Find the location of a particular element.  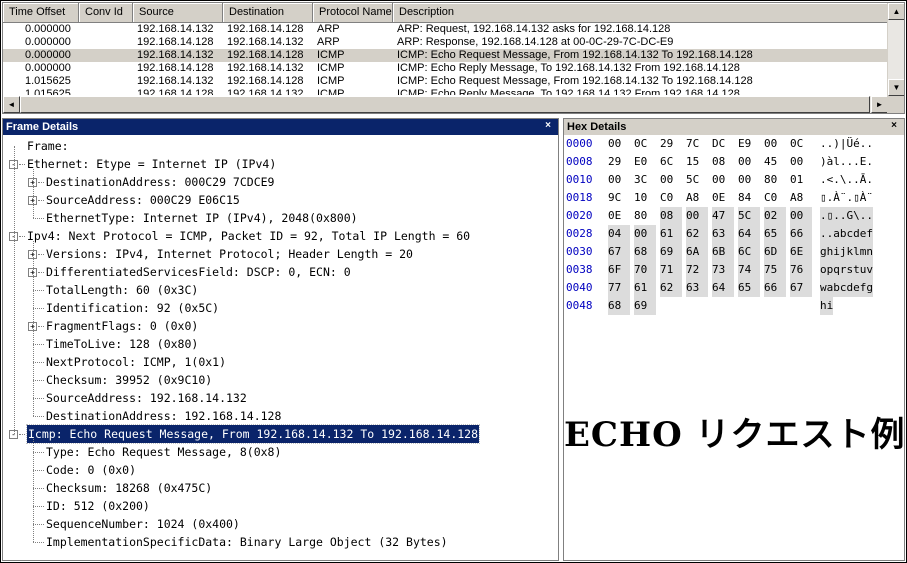

hex-byte: 15 is located at coordinates (697, 162).